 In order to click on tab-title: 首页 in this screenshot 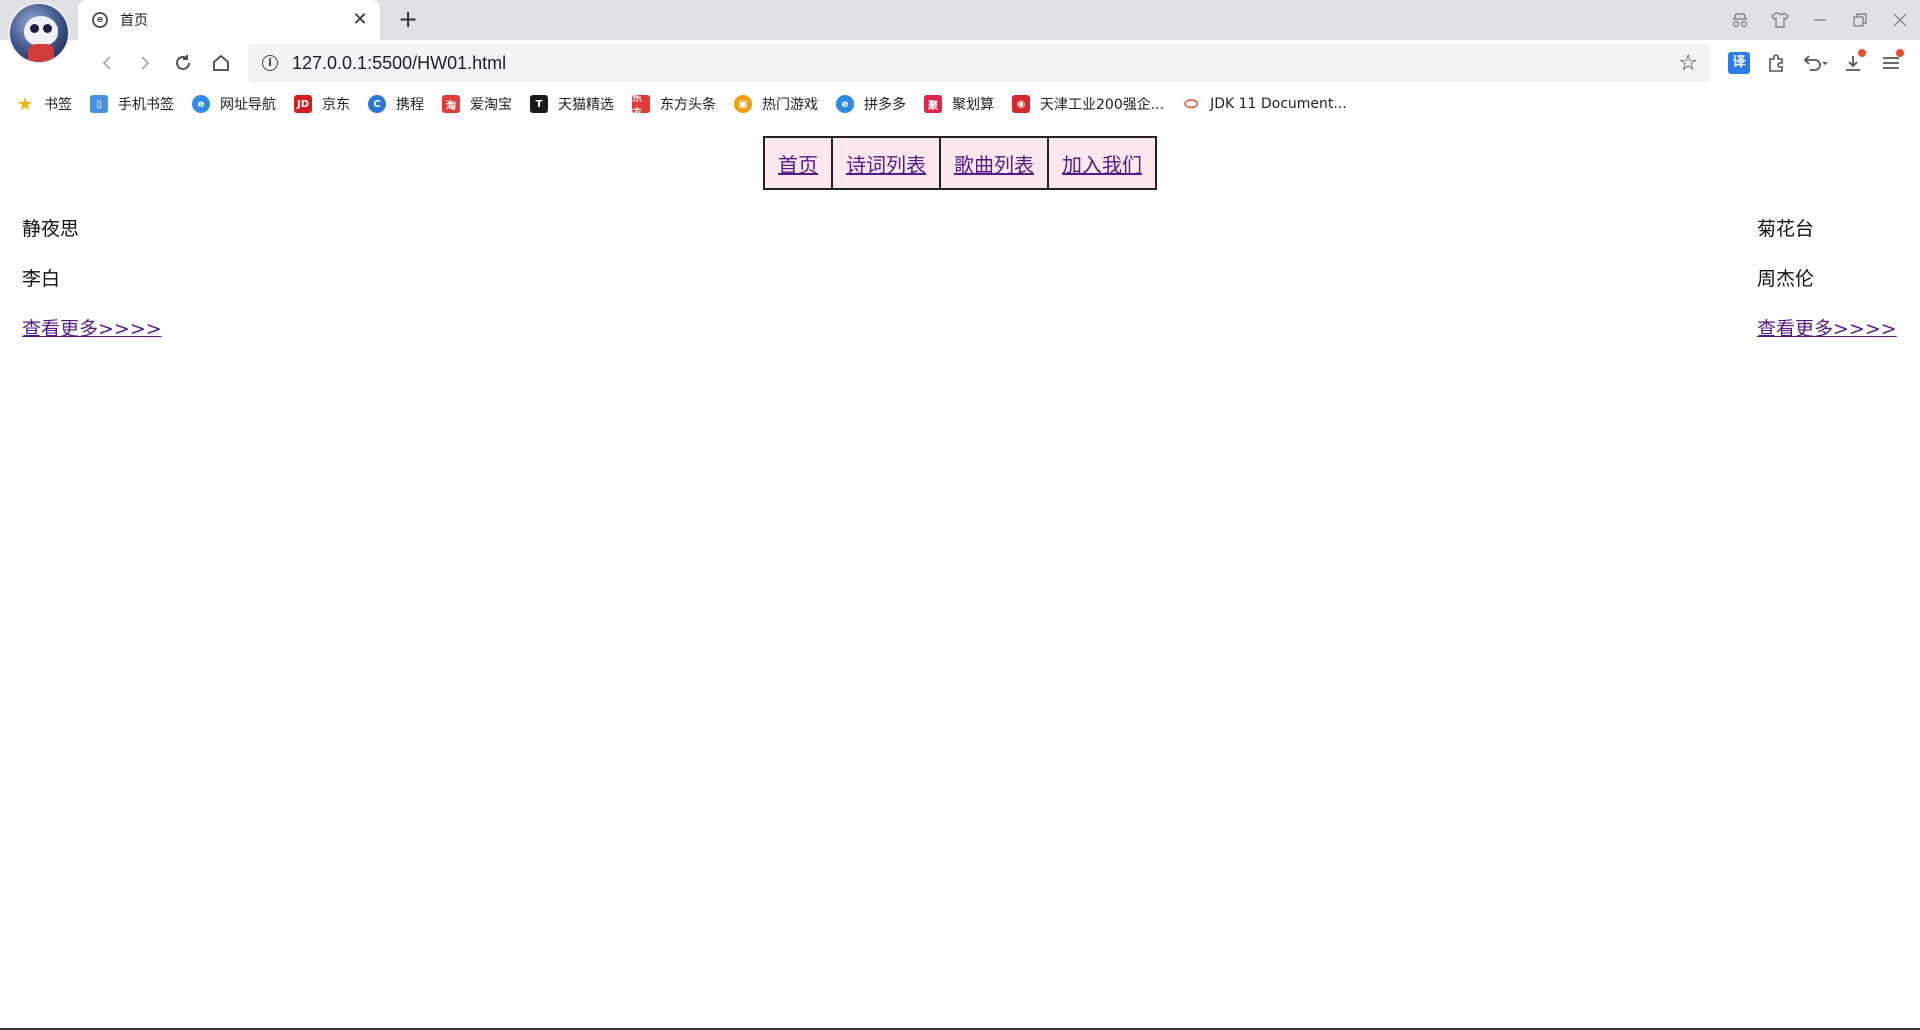, I will do `click(134, 21)`.